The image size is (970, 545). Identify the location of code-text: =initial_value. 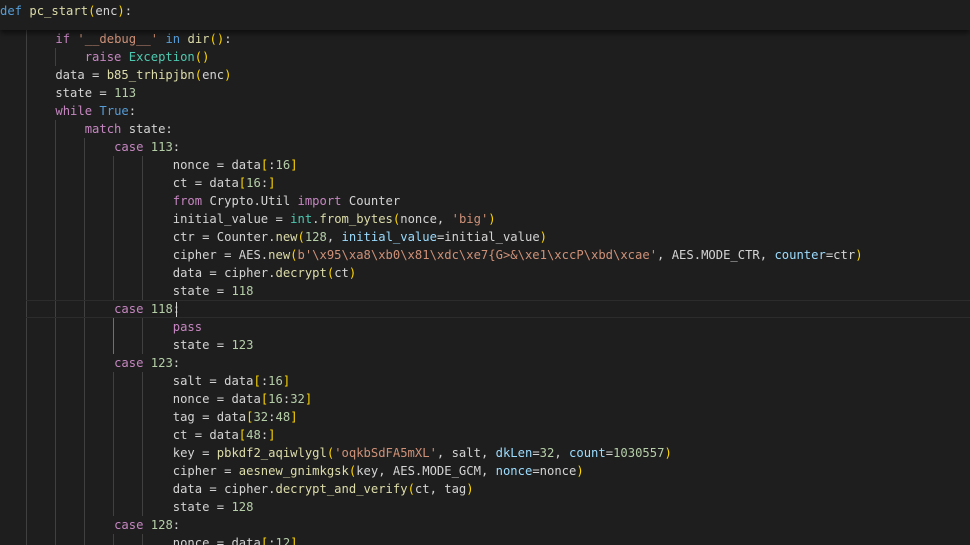
(488, 237).